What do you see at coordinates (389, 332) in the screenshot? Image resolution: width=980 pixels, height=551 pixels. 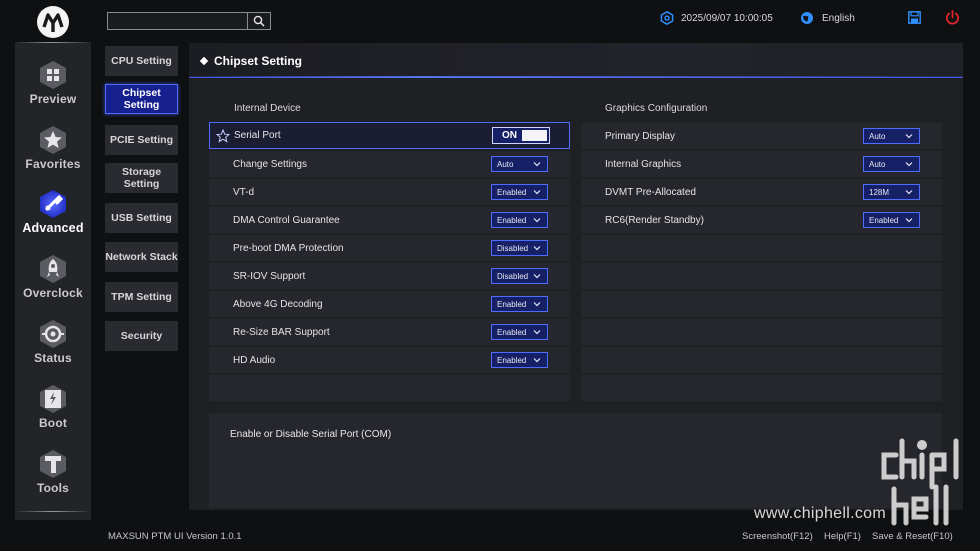 I see `setting-row-re-size-bar-support: Re-Size BAR Support Enabled` at bounding box center [389, 332].